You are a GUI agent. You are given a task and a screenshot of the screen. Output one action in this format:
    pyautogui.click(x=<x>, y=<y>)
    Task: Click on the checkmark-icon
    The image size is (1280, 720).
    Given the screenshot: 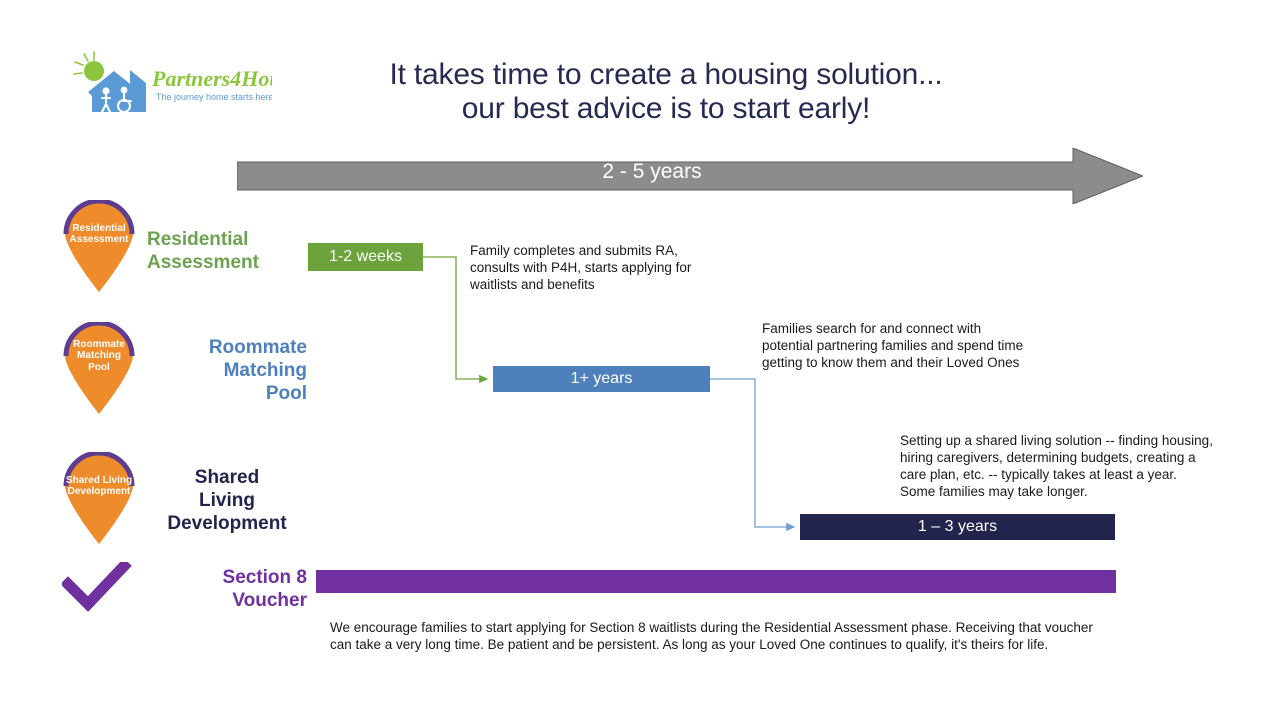 What is the action you would take?
    pyautogui.click(x=96, y=585)
    